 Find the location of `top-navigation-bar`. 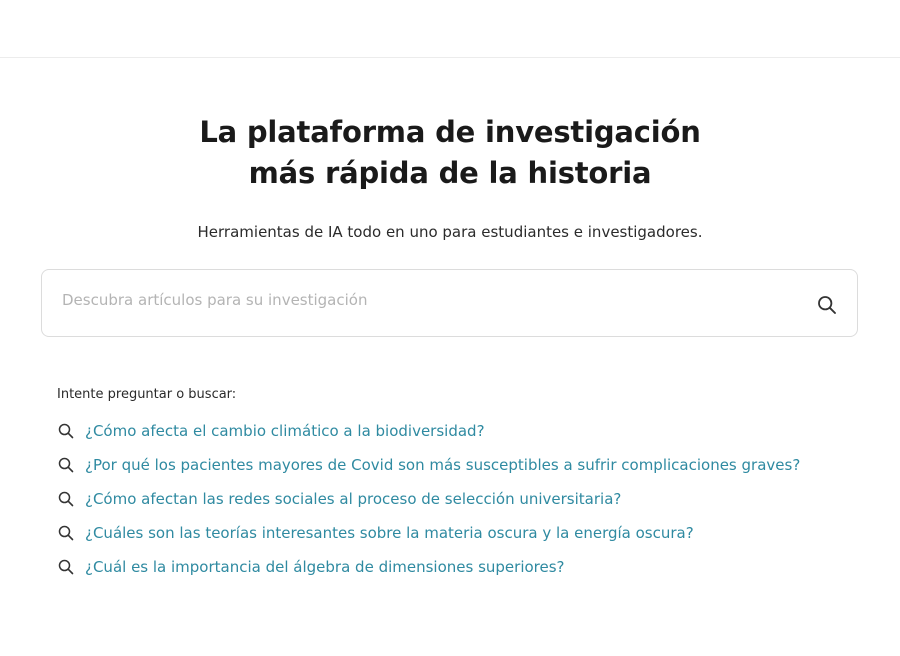

top-navigation-bar is located at coordinates (450, 29).